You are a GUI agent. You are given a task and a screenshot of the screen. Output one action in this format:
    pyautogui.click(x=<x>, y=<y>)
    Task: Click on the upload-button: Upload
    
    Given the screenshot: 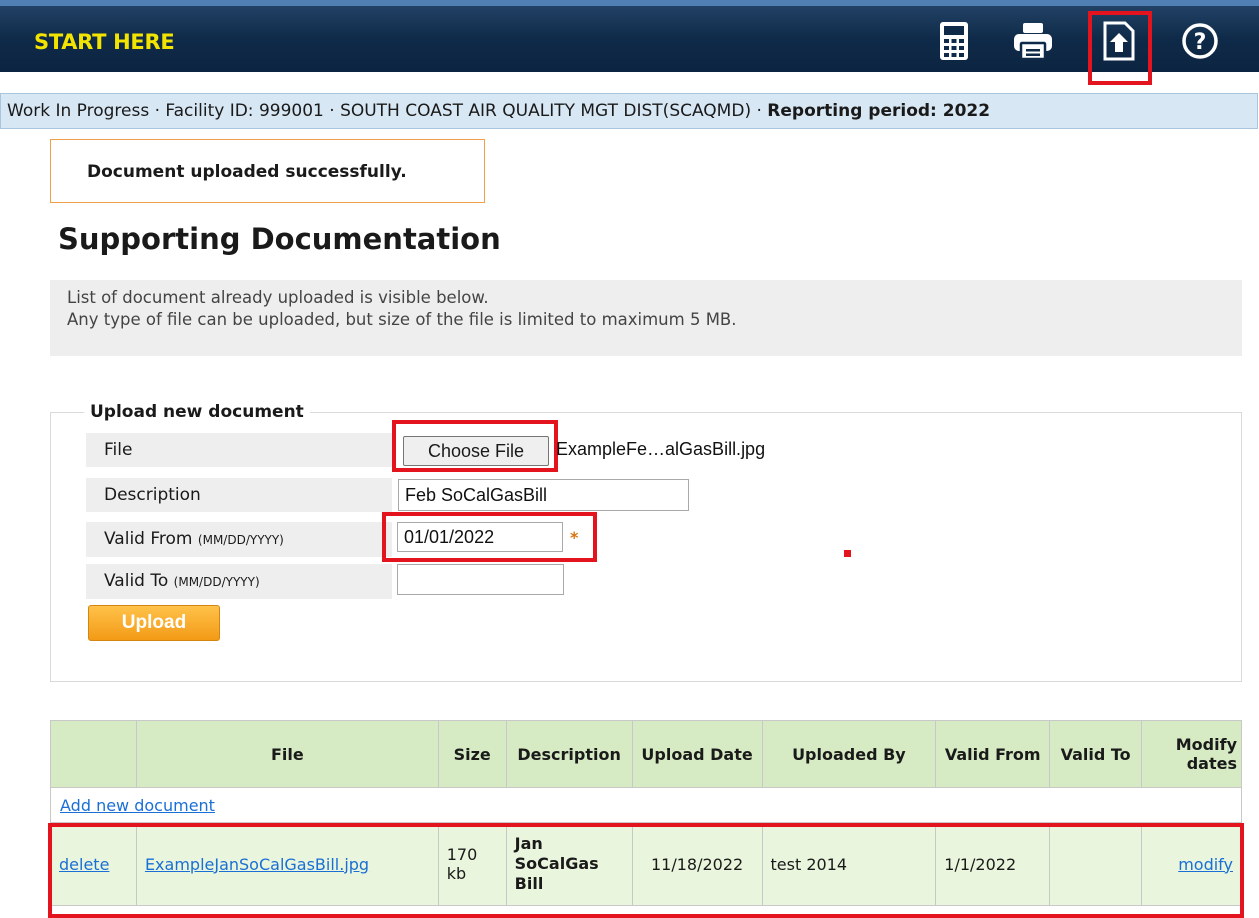 What is the action you would take?
    pyautogui.click(x=154, y=623)
    